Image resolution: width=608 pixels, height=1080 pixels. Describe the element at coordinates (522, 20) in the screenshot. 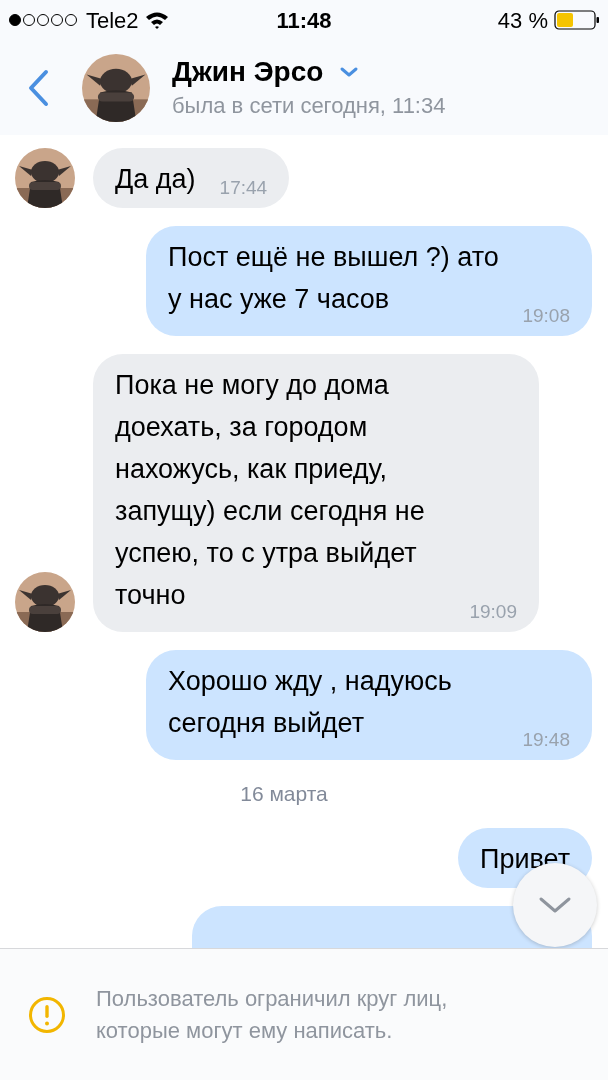

I see `battery-percent: 43 %` at that location.